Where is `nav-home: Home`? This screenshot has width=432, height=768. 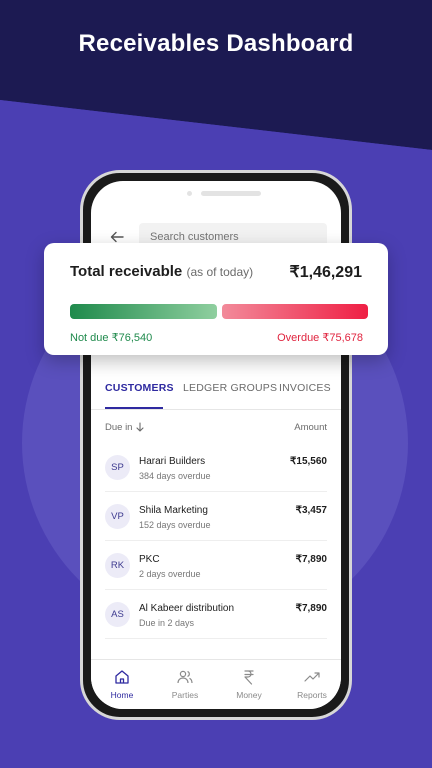 nav-home: Home is located at coordinates (122, 684).